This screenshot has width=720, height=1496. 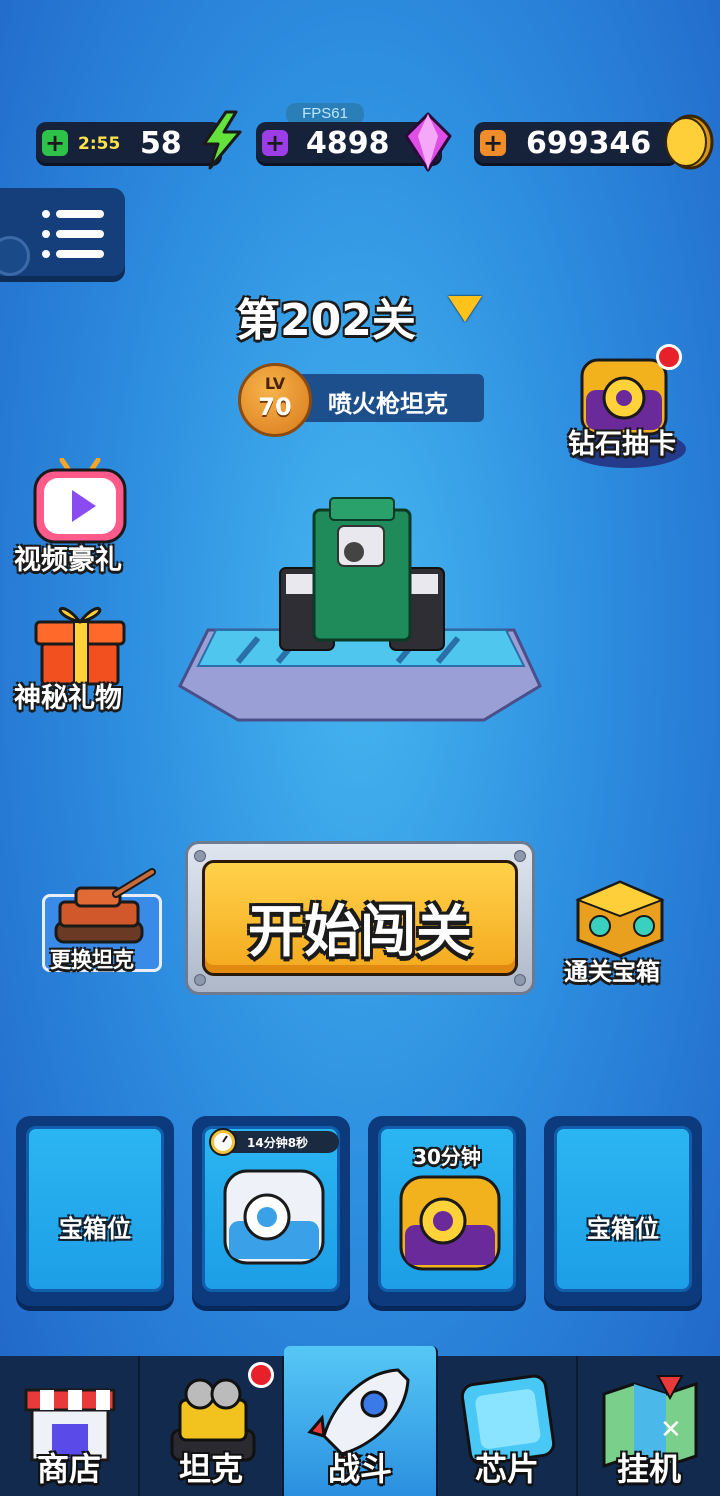 What do you see at coordinates (278, 1143) in the screenshot?
I see `chest-timer: 14分钟8秒` at bounding box center [278, 1143].